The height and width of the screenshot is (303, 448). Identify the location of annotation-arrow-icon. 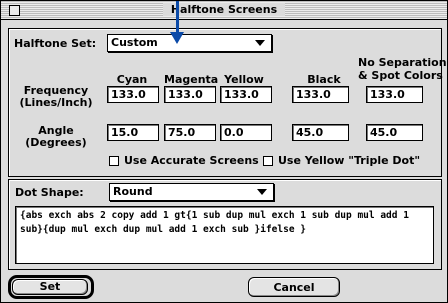
(177, 38).